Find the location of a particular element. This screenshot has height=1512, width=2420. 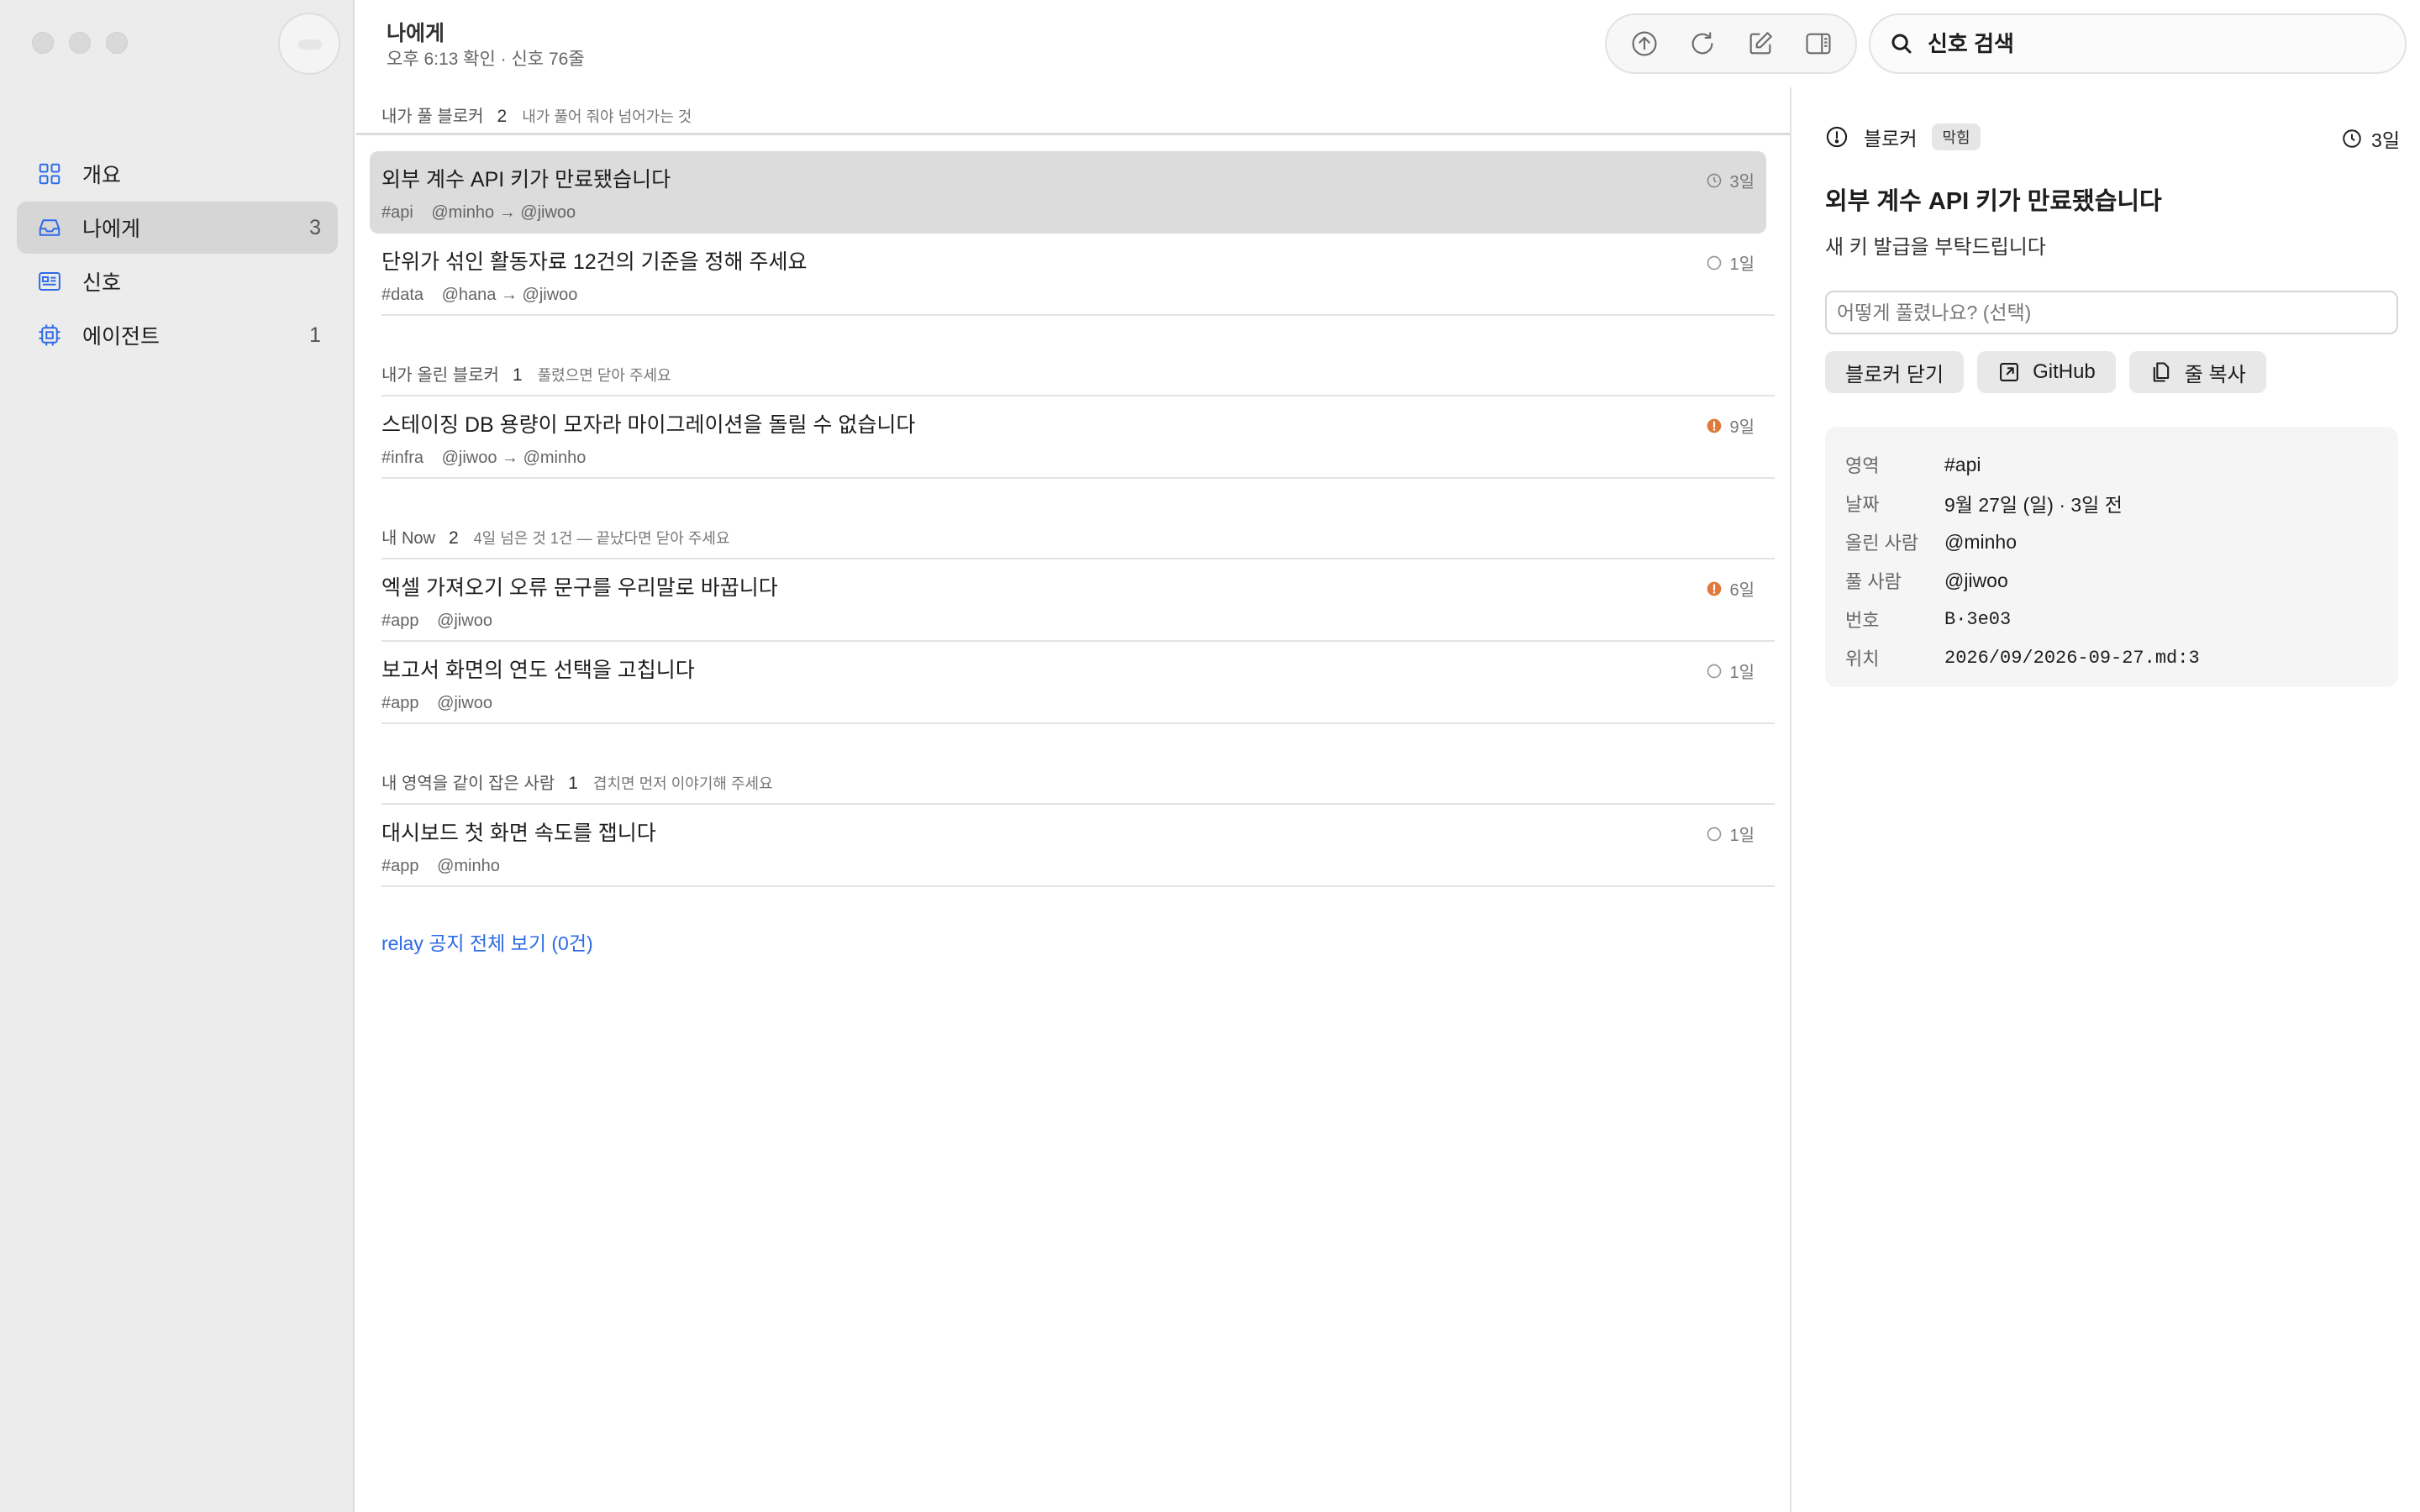

item-meta: #app @minho is located at coordinates (1067, 866).